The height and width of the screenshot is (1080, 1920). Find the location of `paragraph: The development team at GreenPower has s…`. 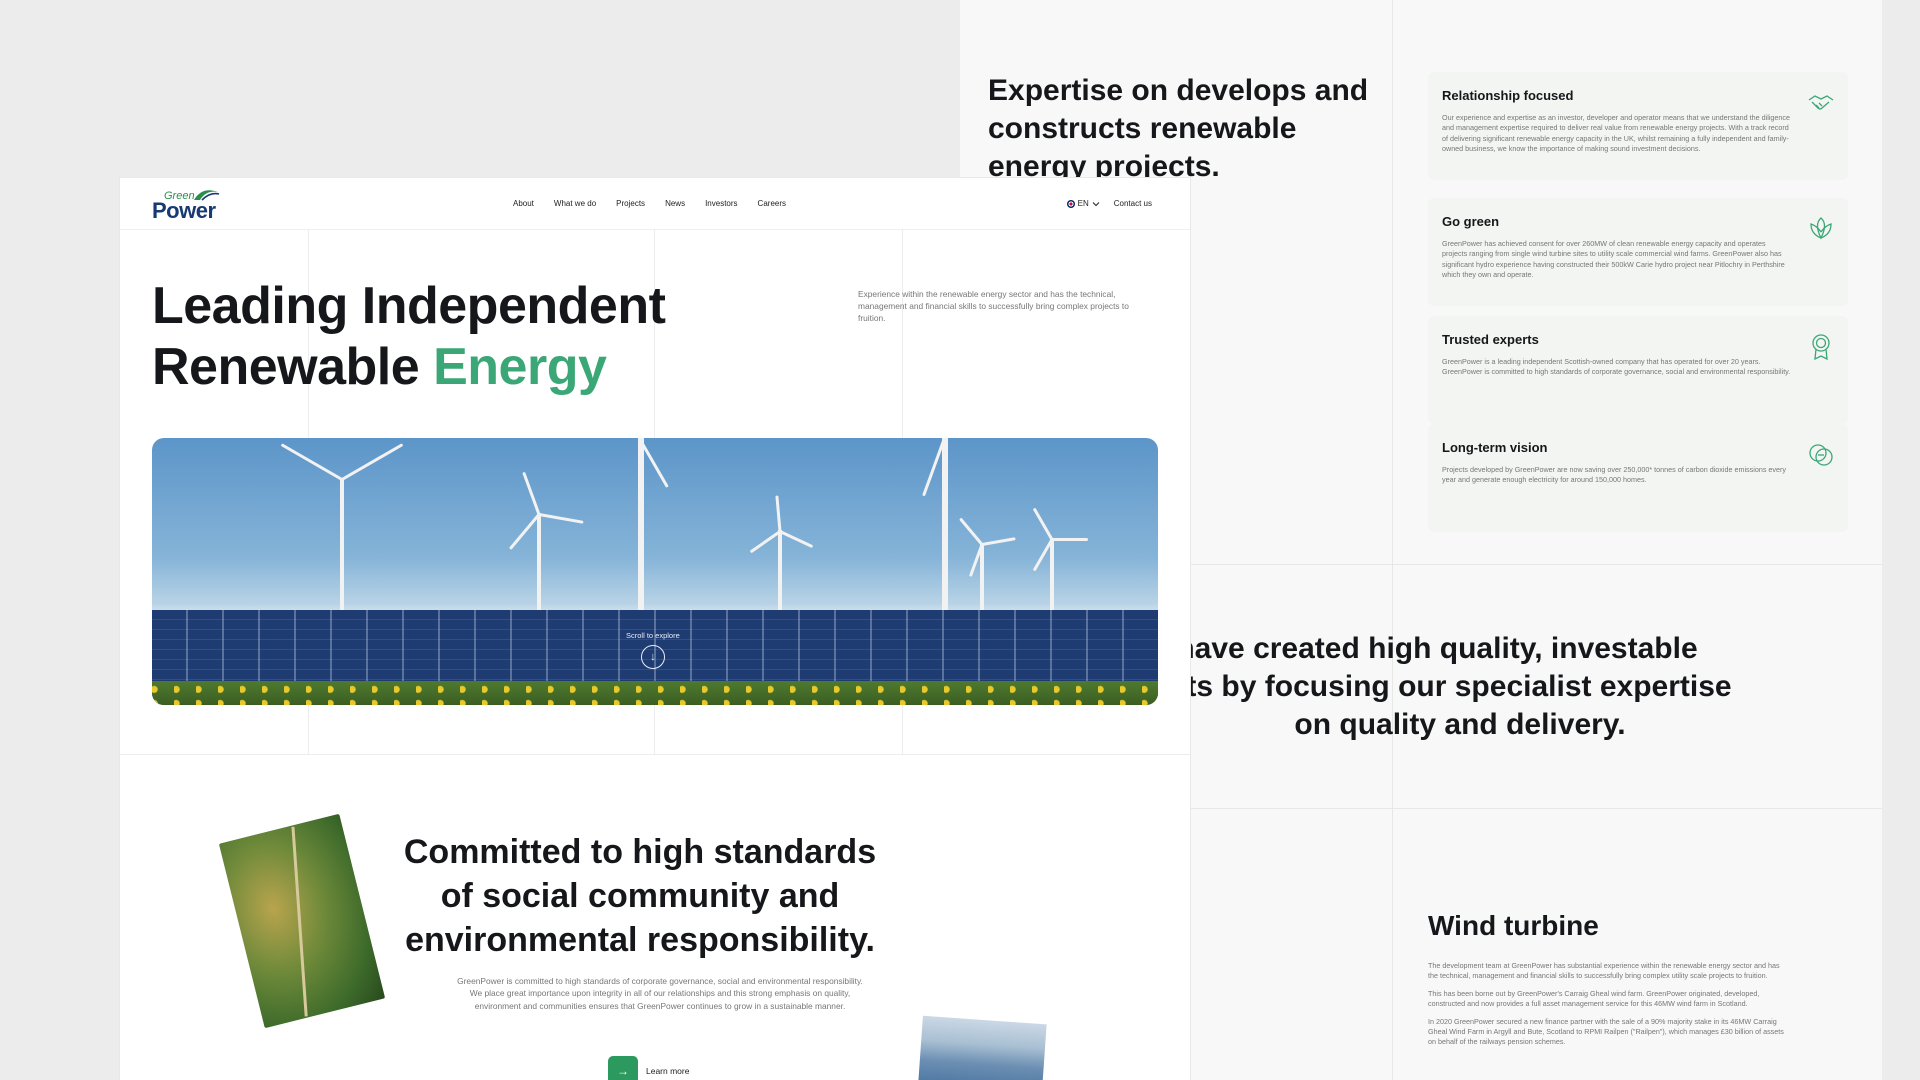

paragraph: The development team at GreenPower has s… is located at coordinates (1604, 971).